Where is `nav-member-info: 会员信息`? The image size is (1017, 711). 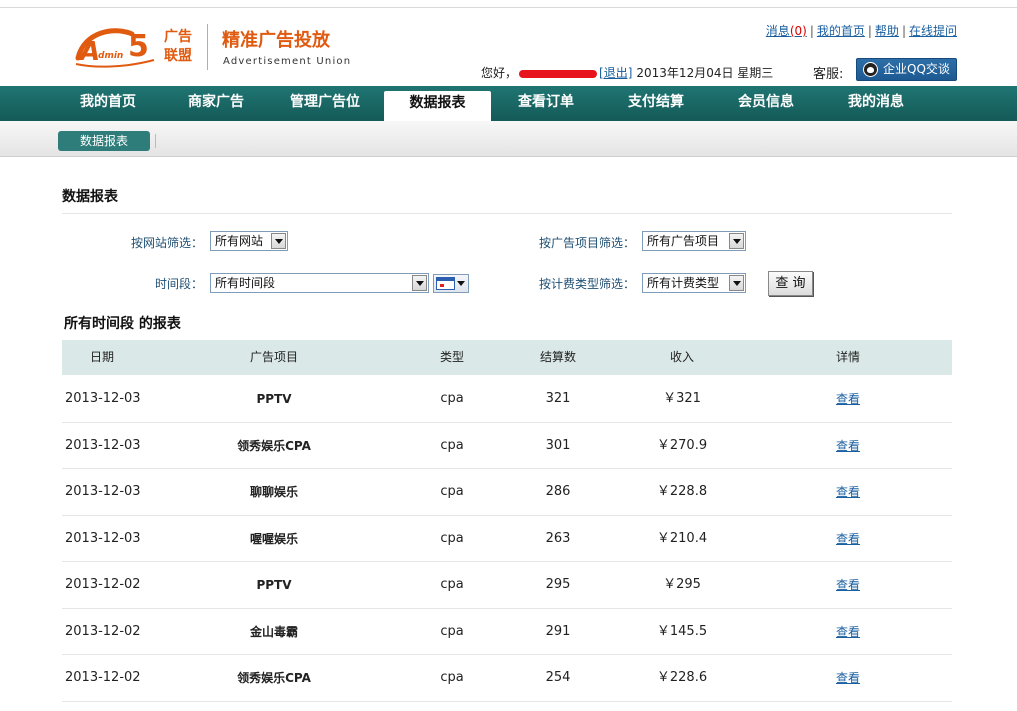
nav-member-info: 会员信息 is located at coordinates (766, 103).